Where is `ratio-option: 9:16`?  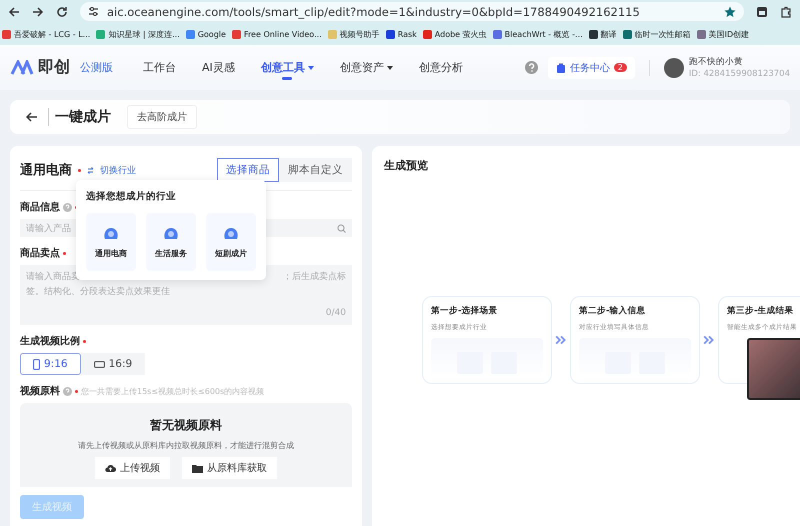
ratio-option: 9:16 is located at coordinates (50, 364).